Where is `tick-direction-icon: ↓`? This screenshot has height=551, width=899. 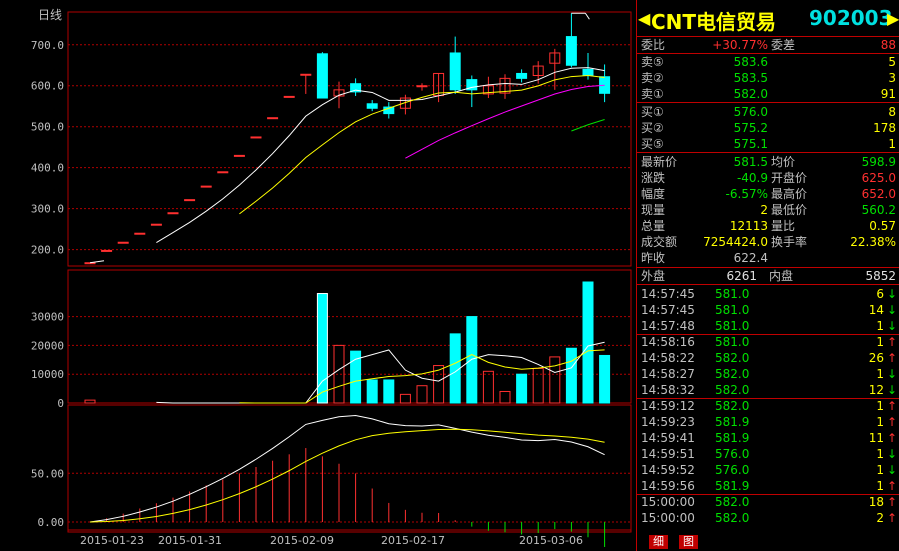
tick-direction-icon: ↓ is located at coordinates (891, 294).